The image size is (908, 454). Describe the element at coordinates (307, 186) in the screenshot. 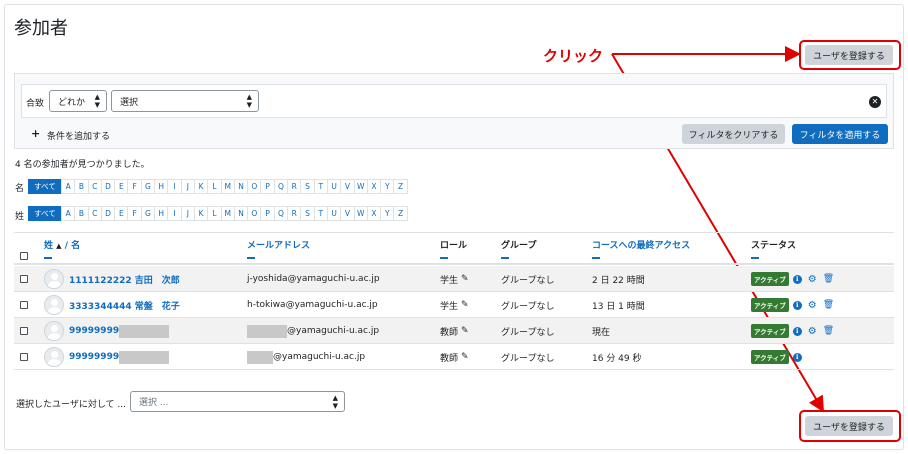

I see `firstname-initial: S` at that location.